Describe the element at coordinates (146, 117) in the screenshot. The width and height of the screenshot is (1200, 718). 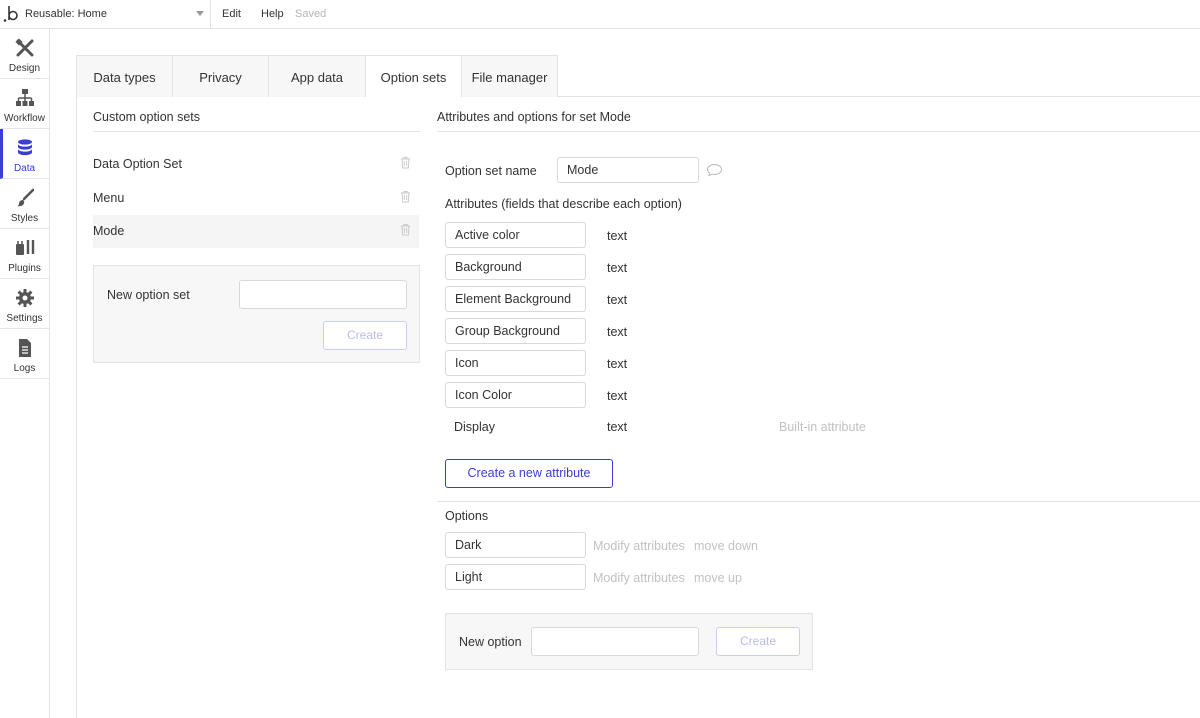
I see `section-title: Custom option sets` at that location.